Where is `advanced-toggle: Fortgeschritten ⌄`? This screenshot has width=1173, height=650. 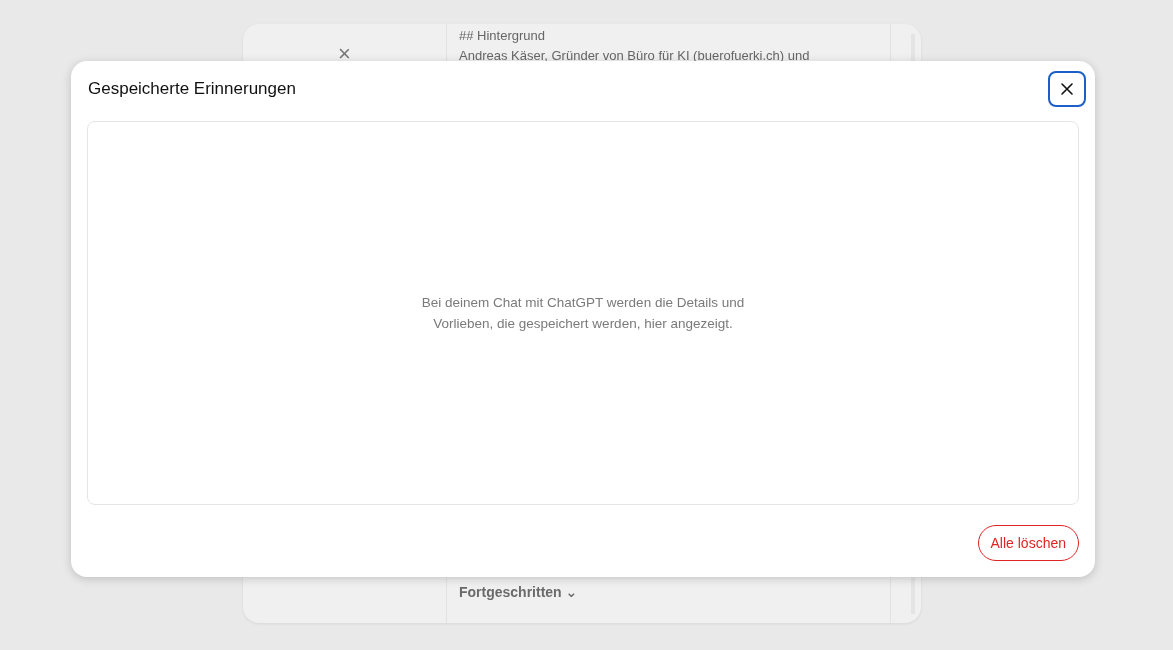 advanced-toggle: Fortgeschritten ⌄ is located at coordinates (518, 592).